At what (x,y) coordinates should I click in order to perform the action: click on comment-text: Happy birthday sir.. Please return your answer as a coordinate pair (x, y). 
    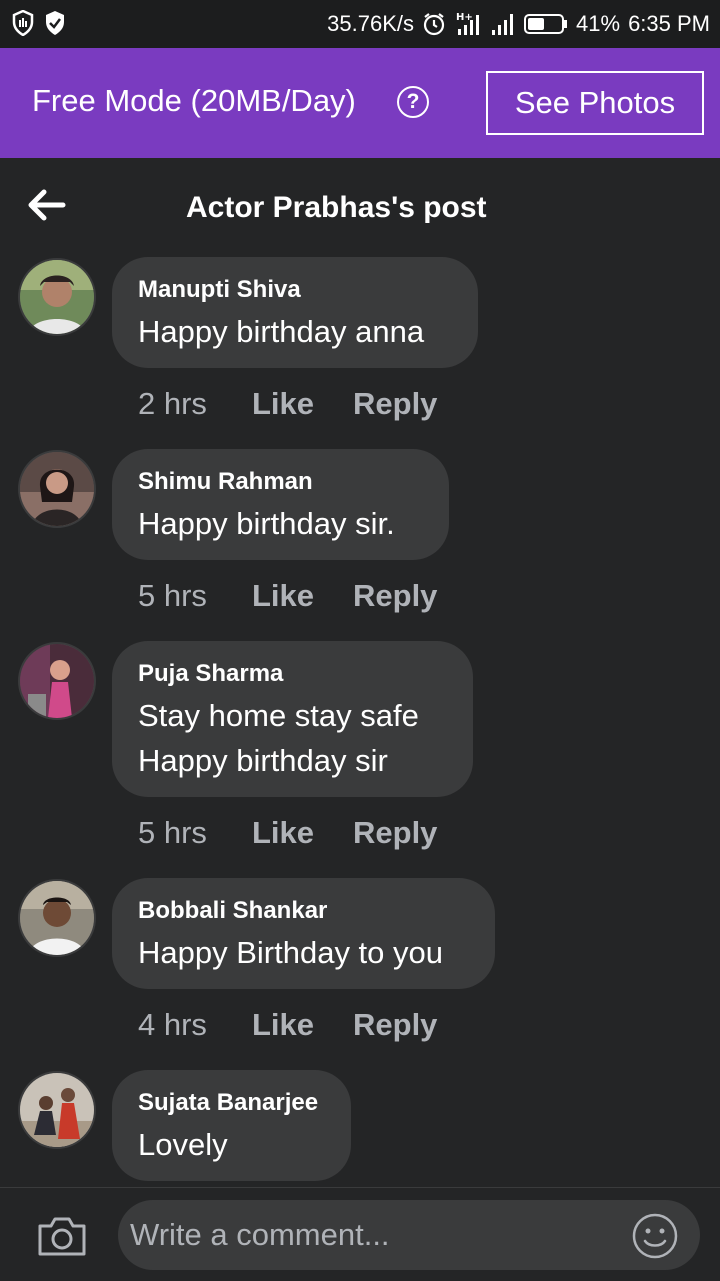
    Looking at the image, I should click on (266, 523).